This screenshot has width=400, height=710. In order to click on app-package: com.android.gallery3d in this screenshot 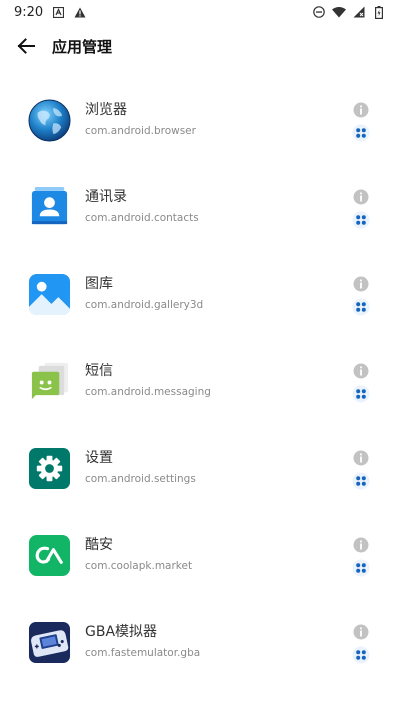, I will do `click(144, 305)`.